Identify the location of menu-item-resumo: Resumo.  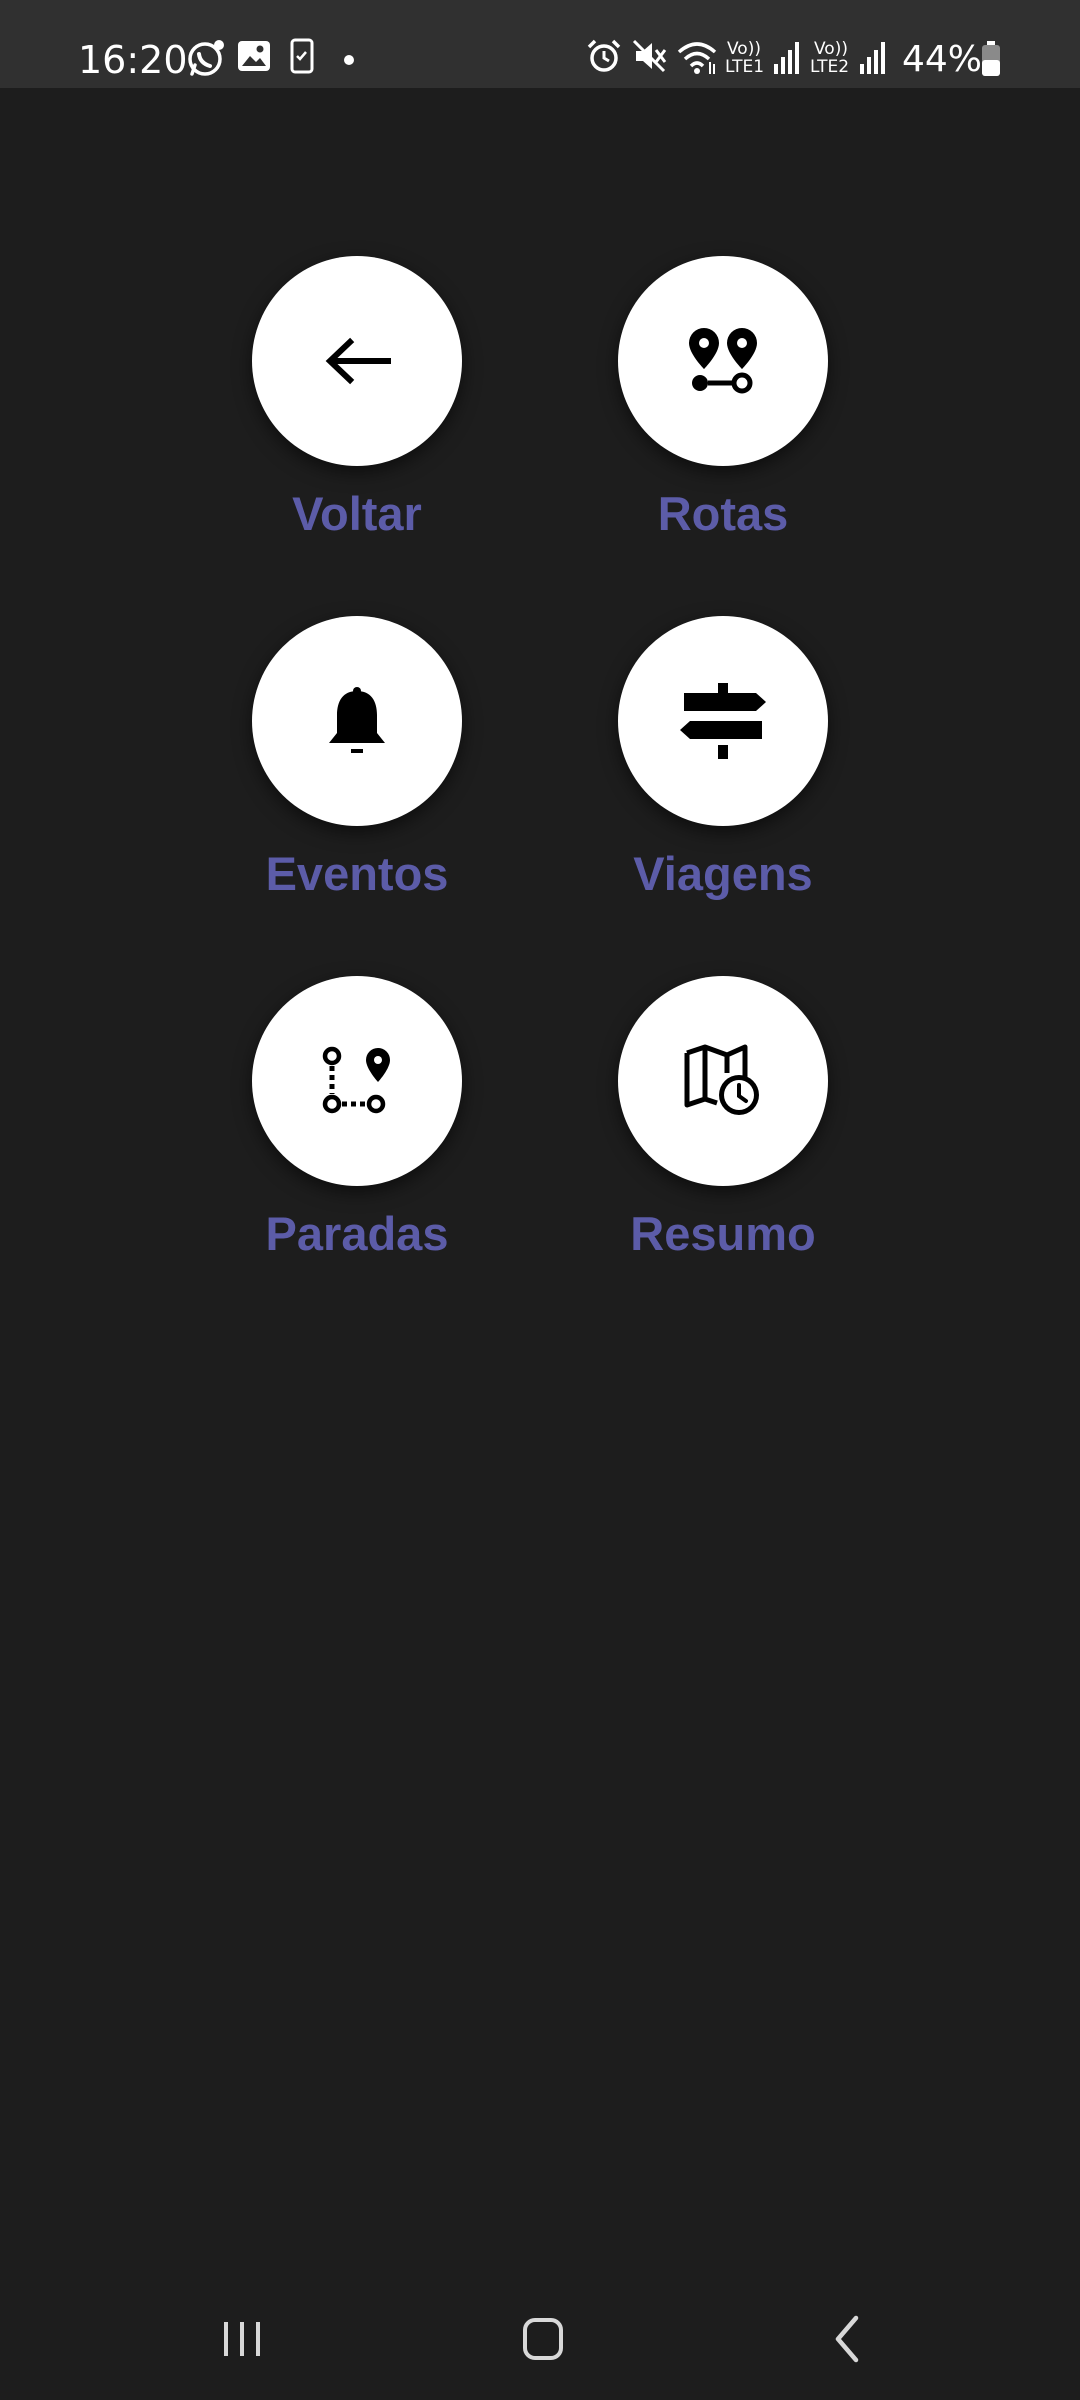
(723, 1136).